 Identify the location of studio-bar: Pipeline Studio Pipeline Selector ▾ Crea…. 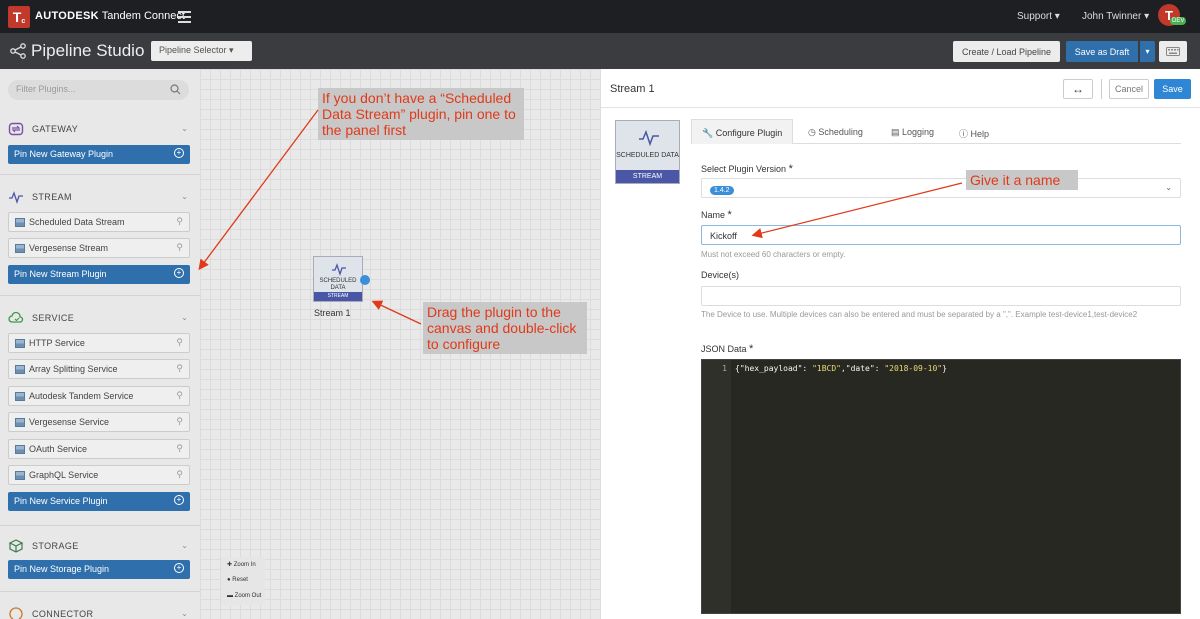
(600, 51).